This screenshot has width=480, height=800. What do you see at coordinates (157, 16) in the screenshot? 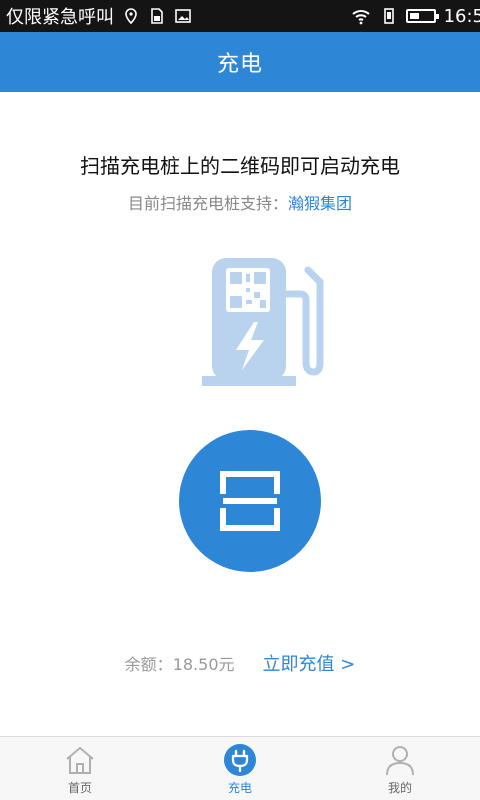
I see `sim-icon` at bounding box center [157, 16].